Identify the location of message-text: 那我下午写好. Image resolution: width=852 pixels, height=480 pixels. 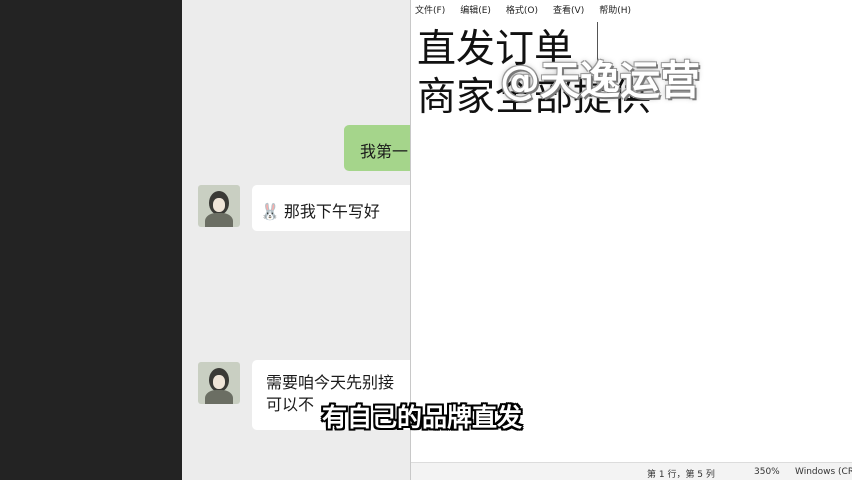
(331, 211).